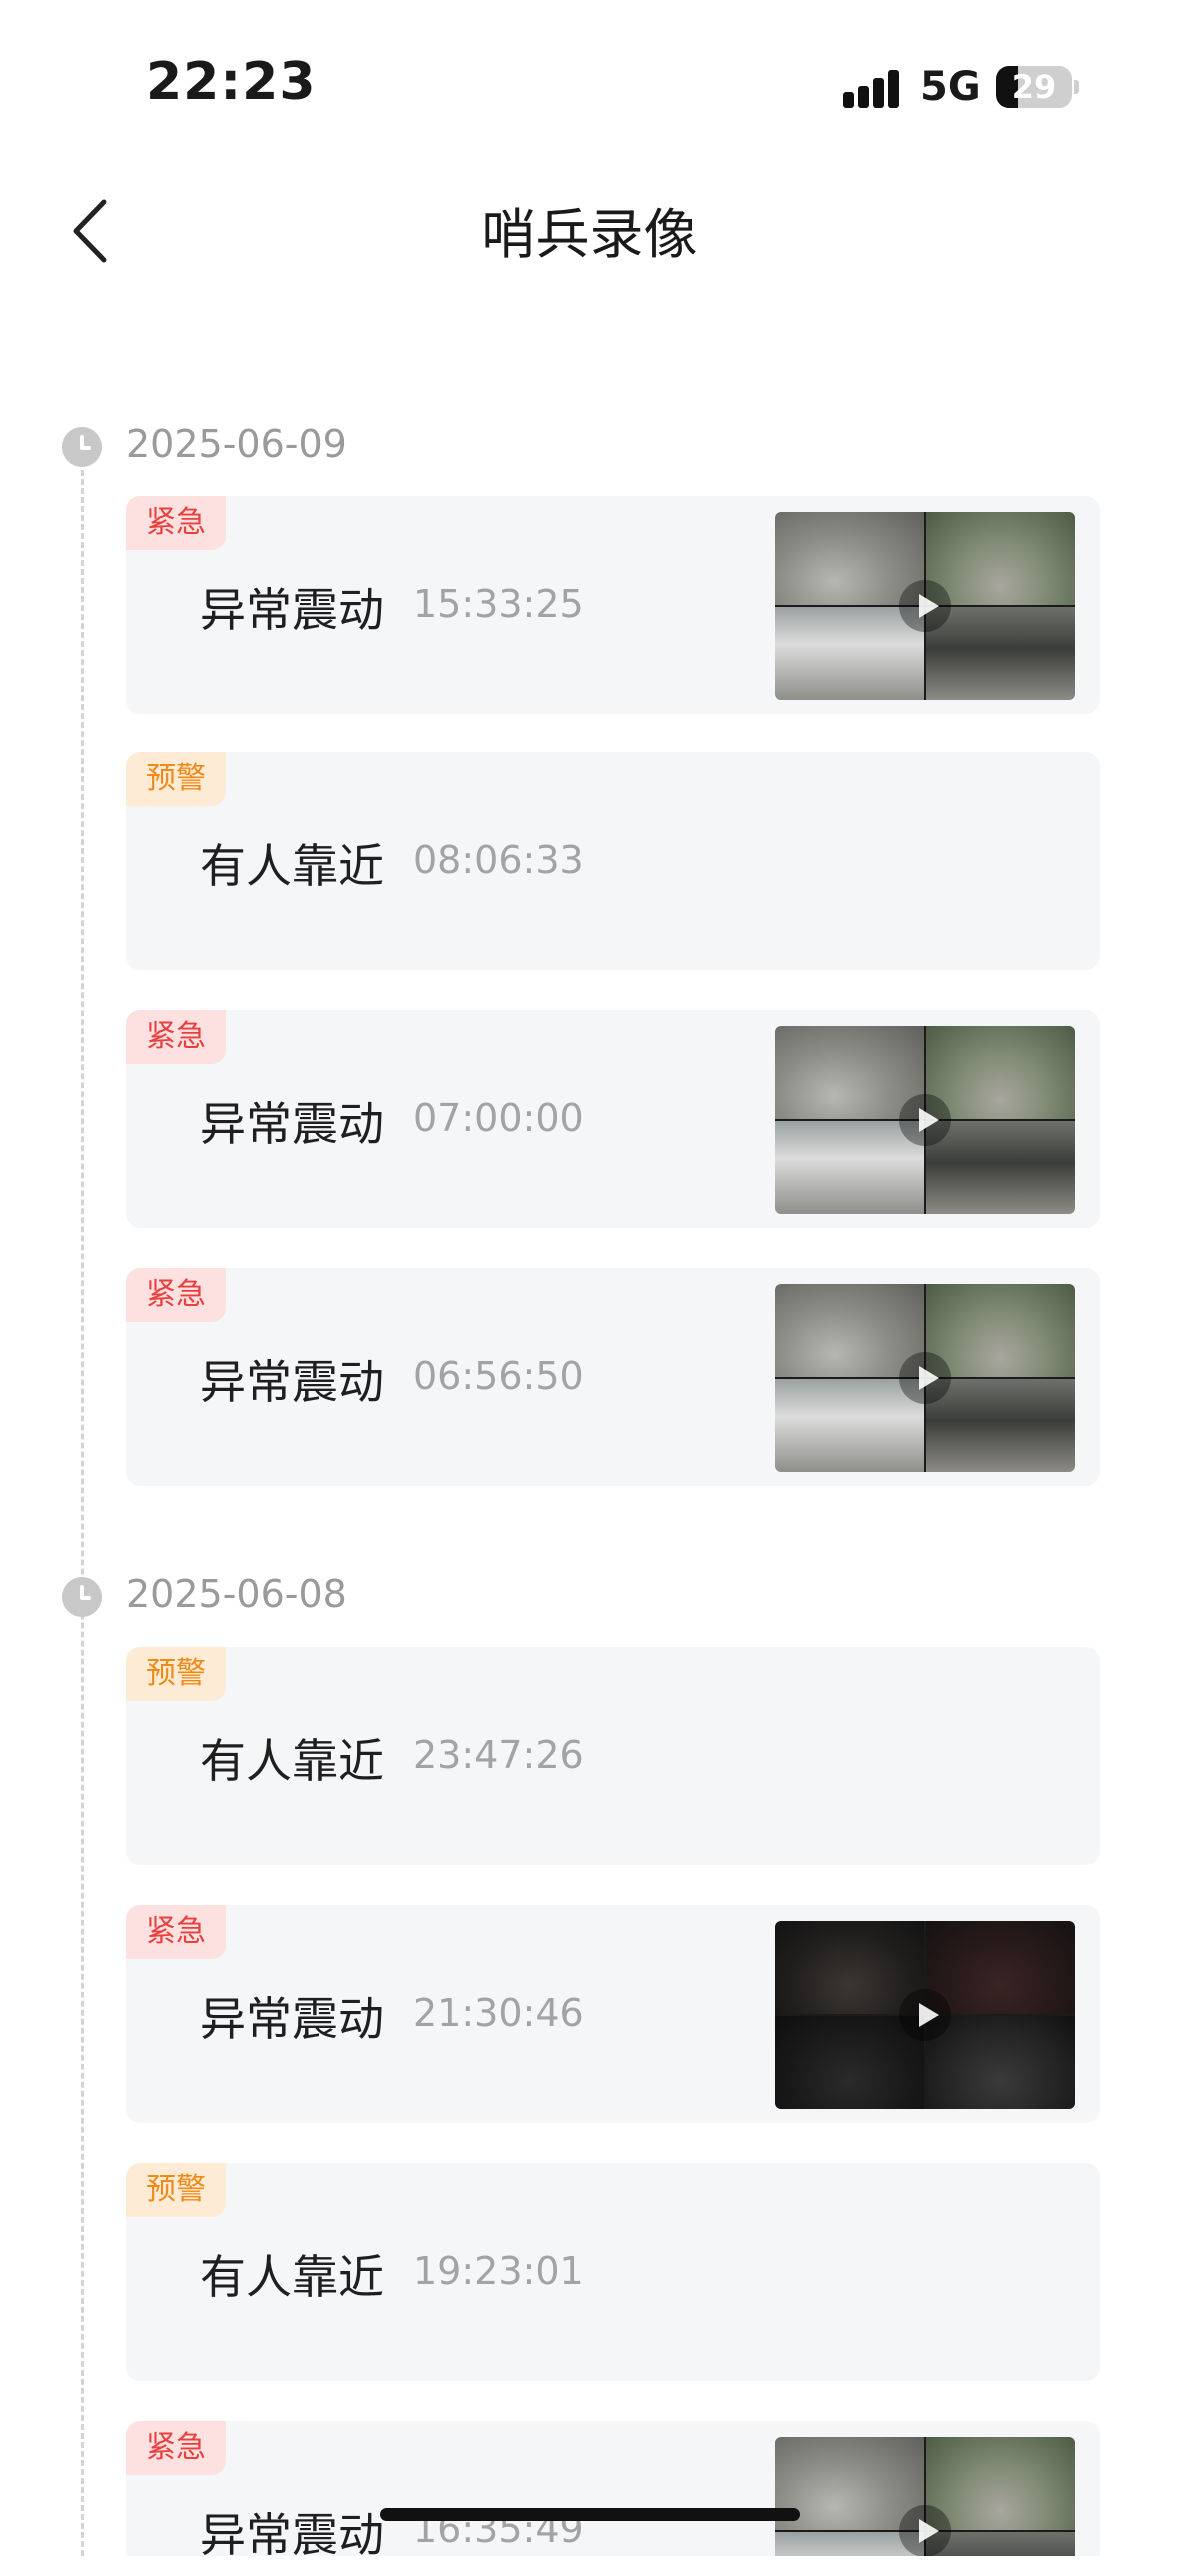 This screenshot has width=1179, height=2565. Describe the element at coordinates (613, 1119) in the screenshot. I see `record-card: 紧急 异常震动 07:00:00` at that location.